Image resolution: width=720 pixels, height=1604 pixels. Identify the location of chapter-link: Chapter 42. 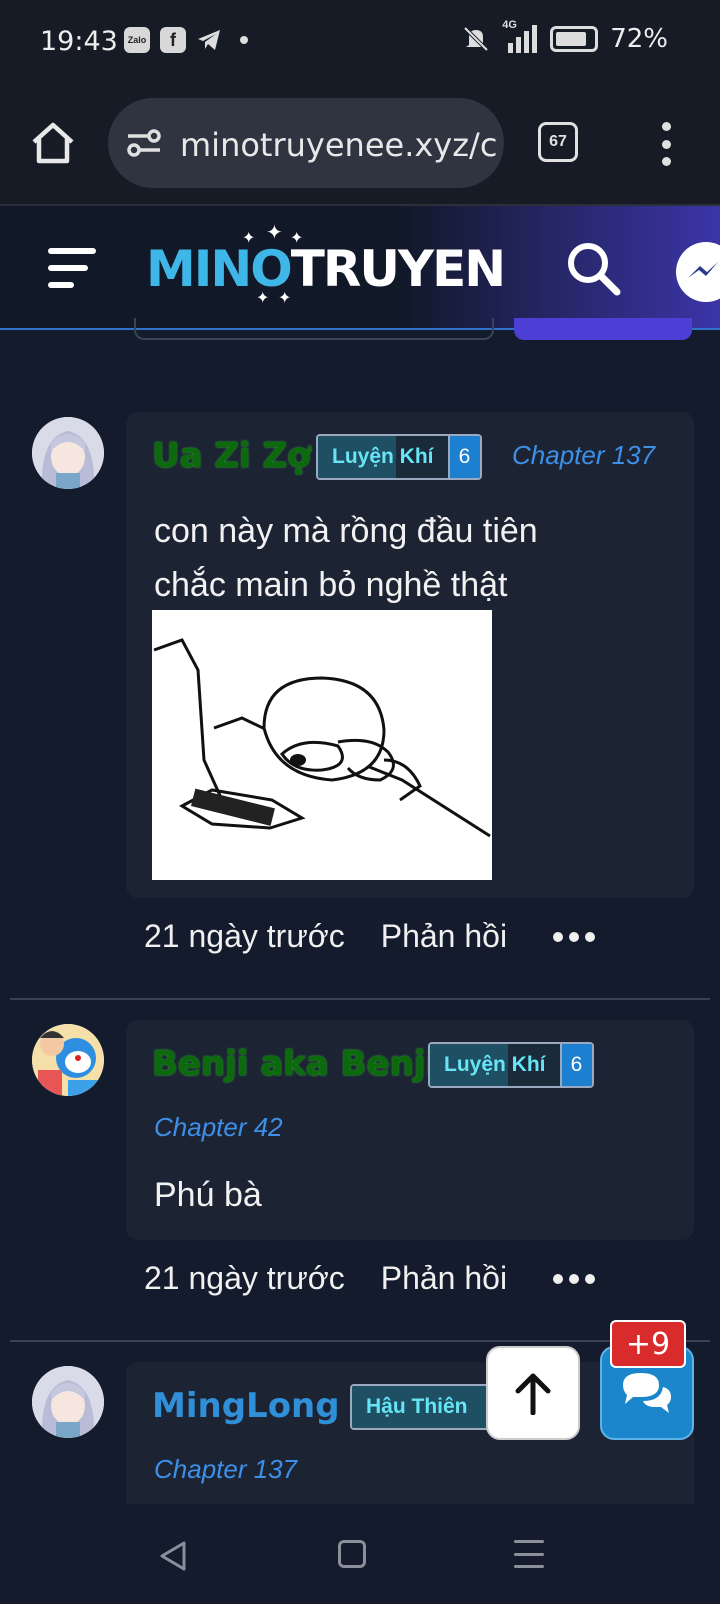
(218, 1127).